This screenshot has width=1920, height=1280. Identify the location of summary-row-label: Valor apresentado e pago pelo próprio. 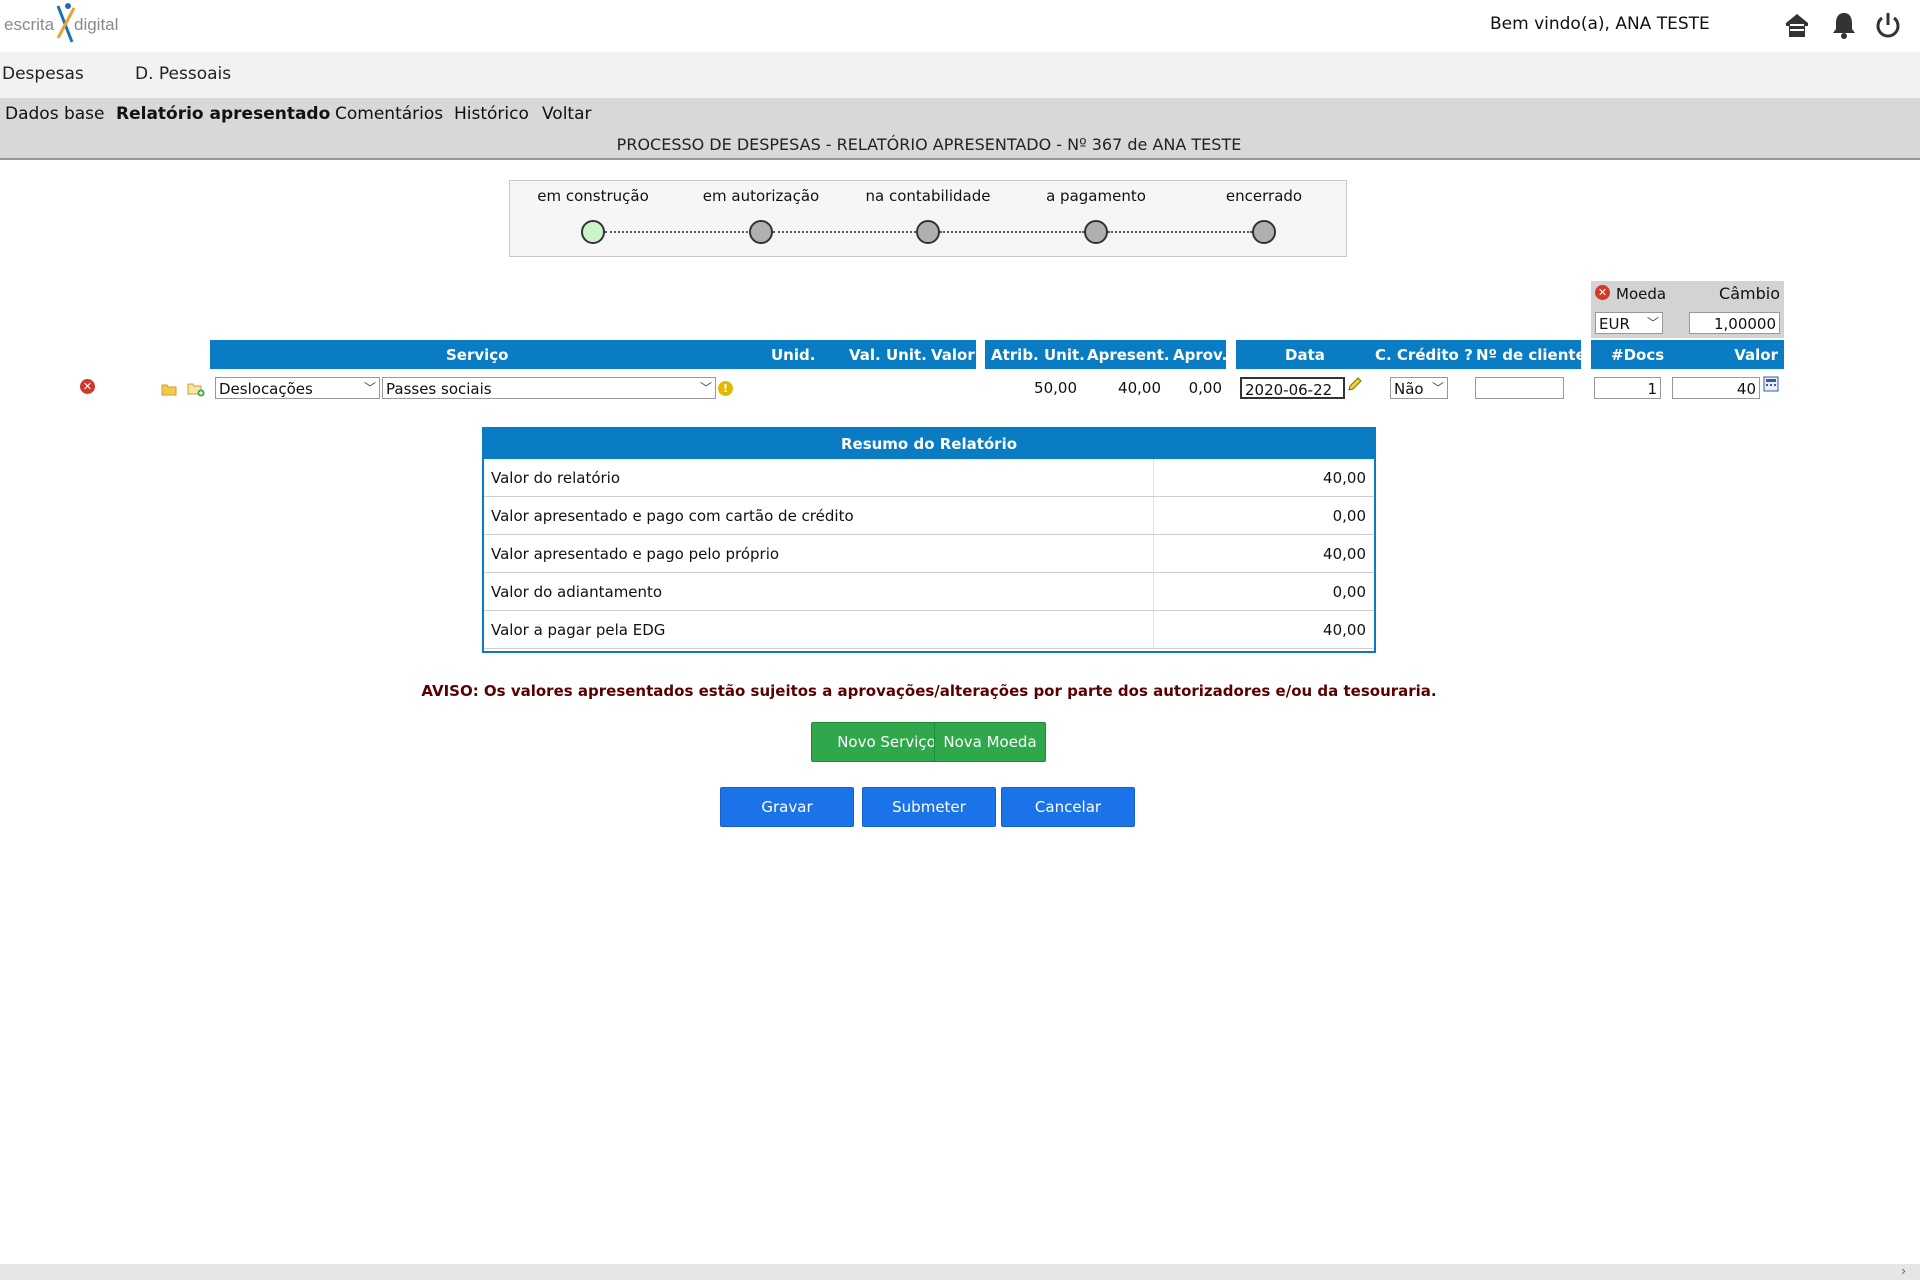
(635, 554).